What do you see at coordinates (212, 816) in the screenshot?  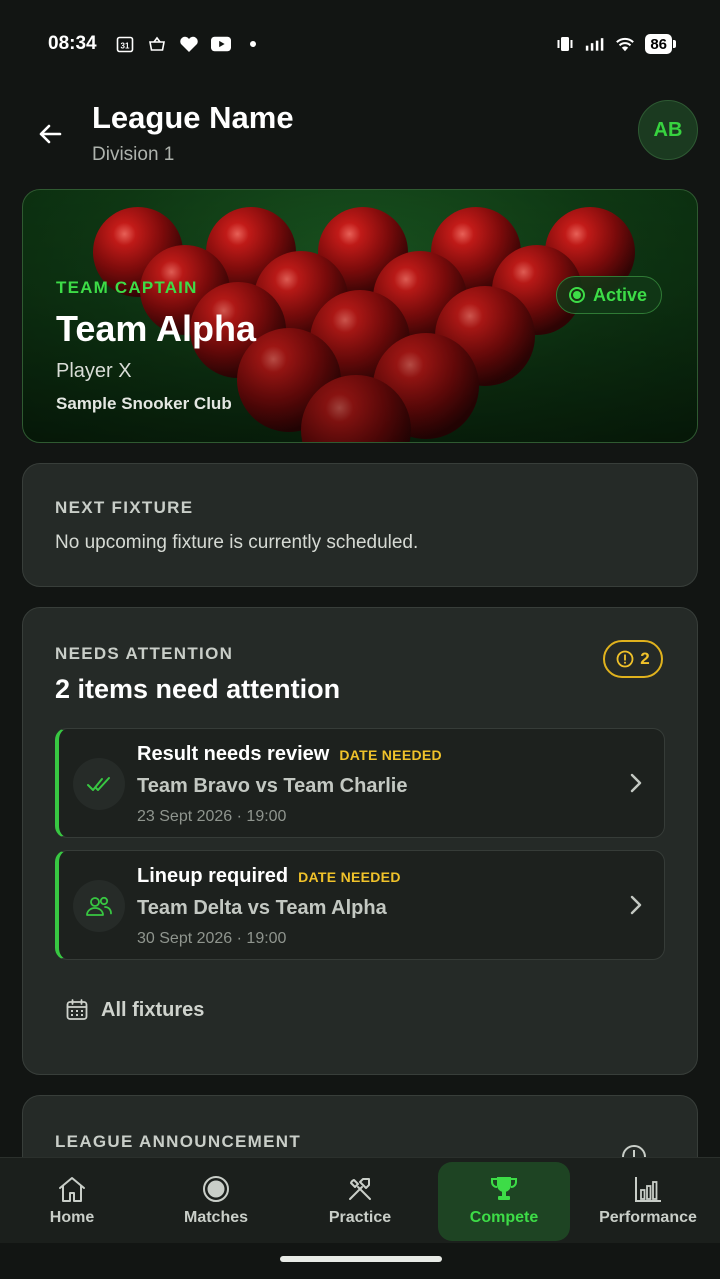 I see `attention-item-date: 23 Sept 2026 · 19:00` at bounding box center [212, 816].